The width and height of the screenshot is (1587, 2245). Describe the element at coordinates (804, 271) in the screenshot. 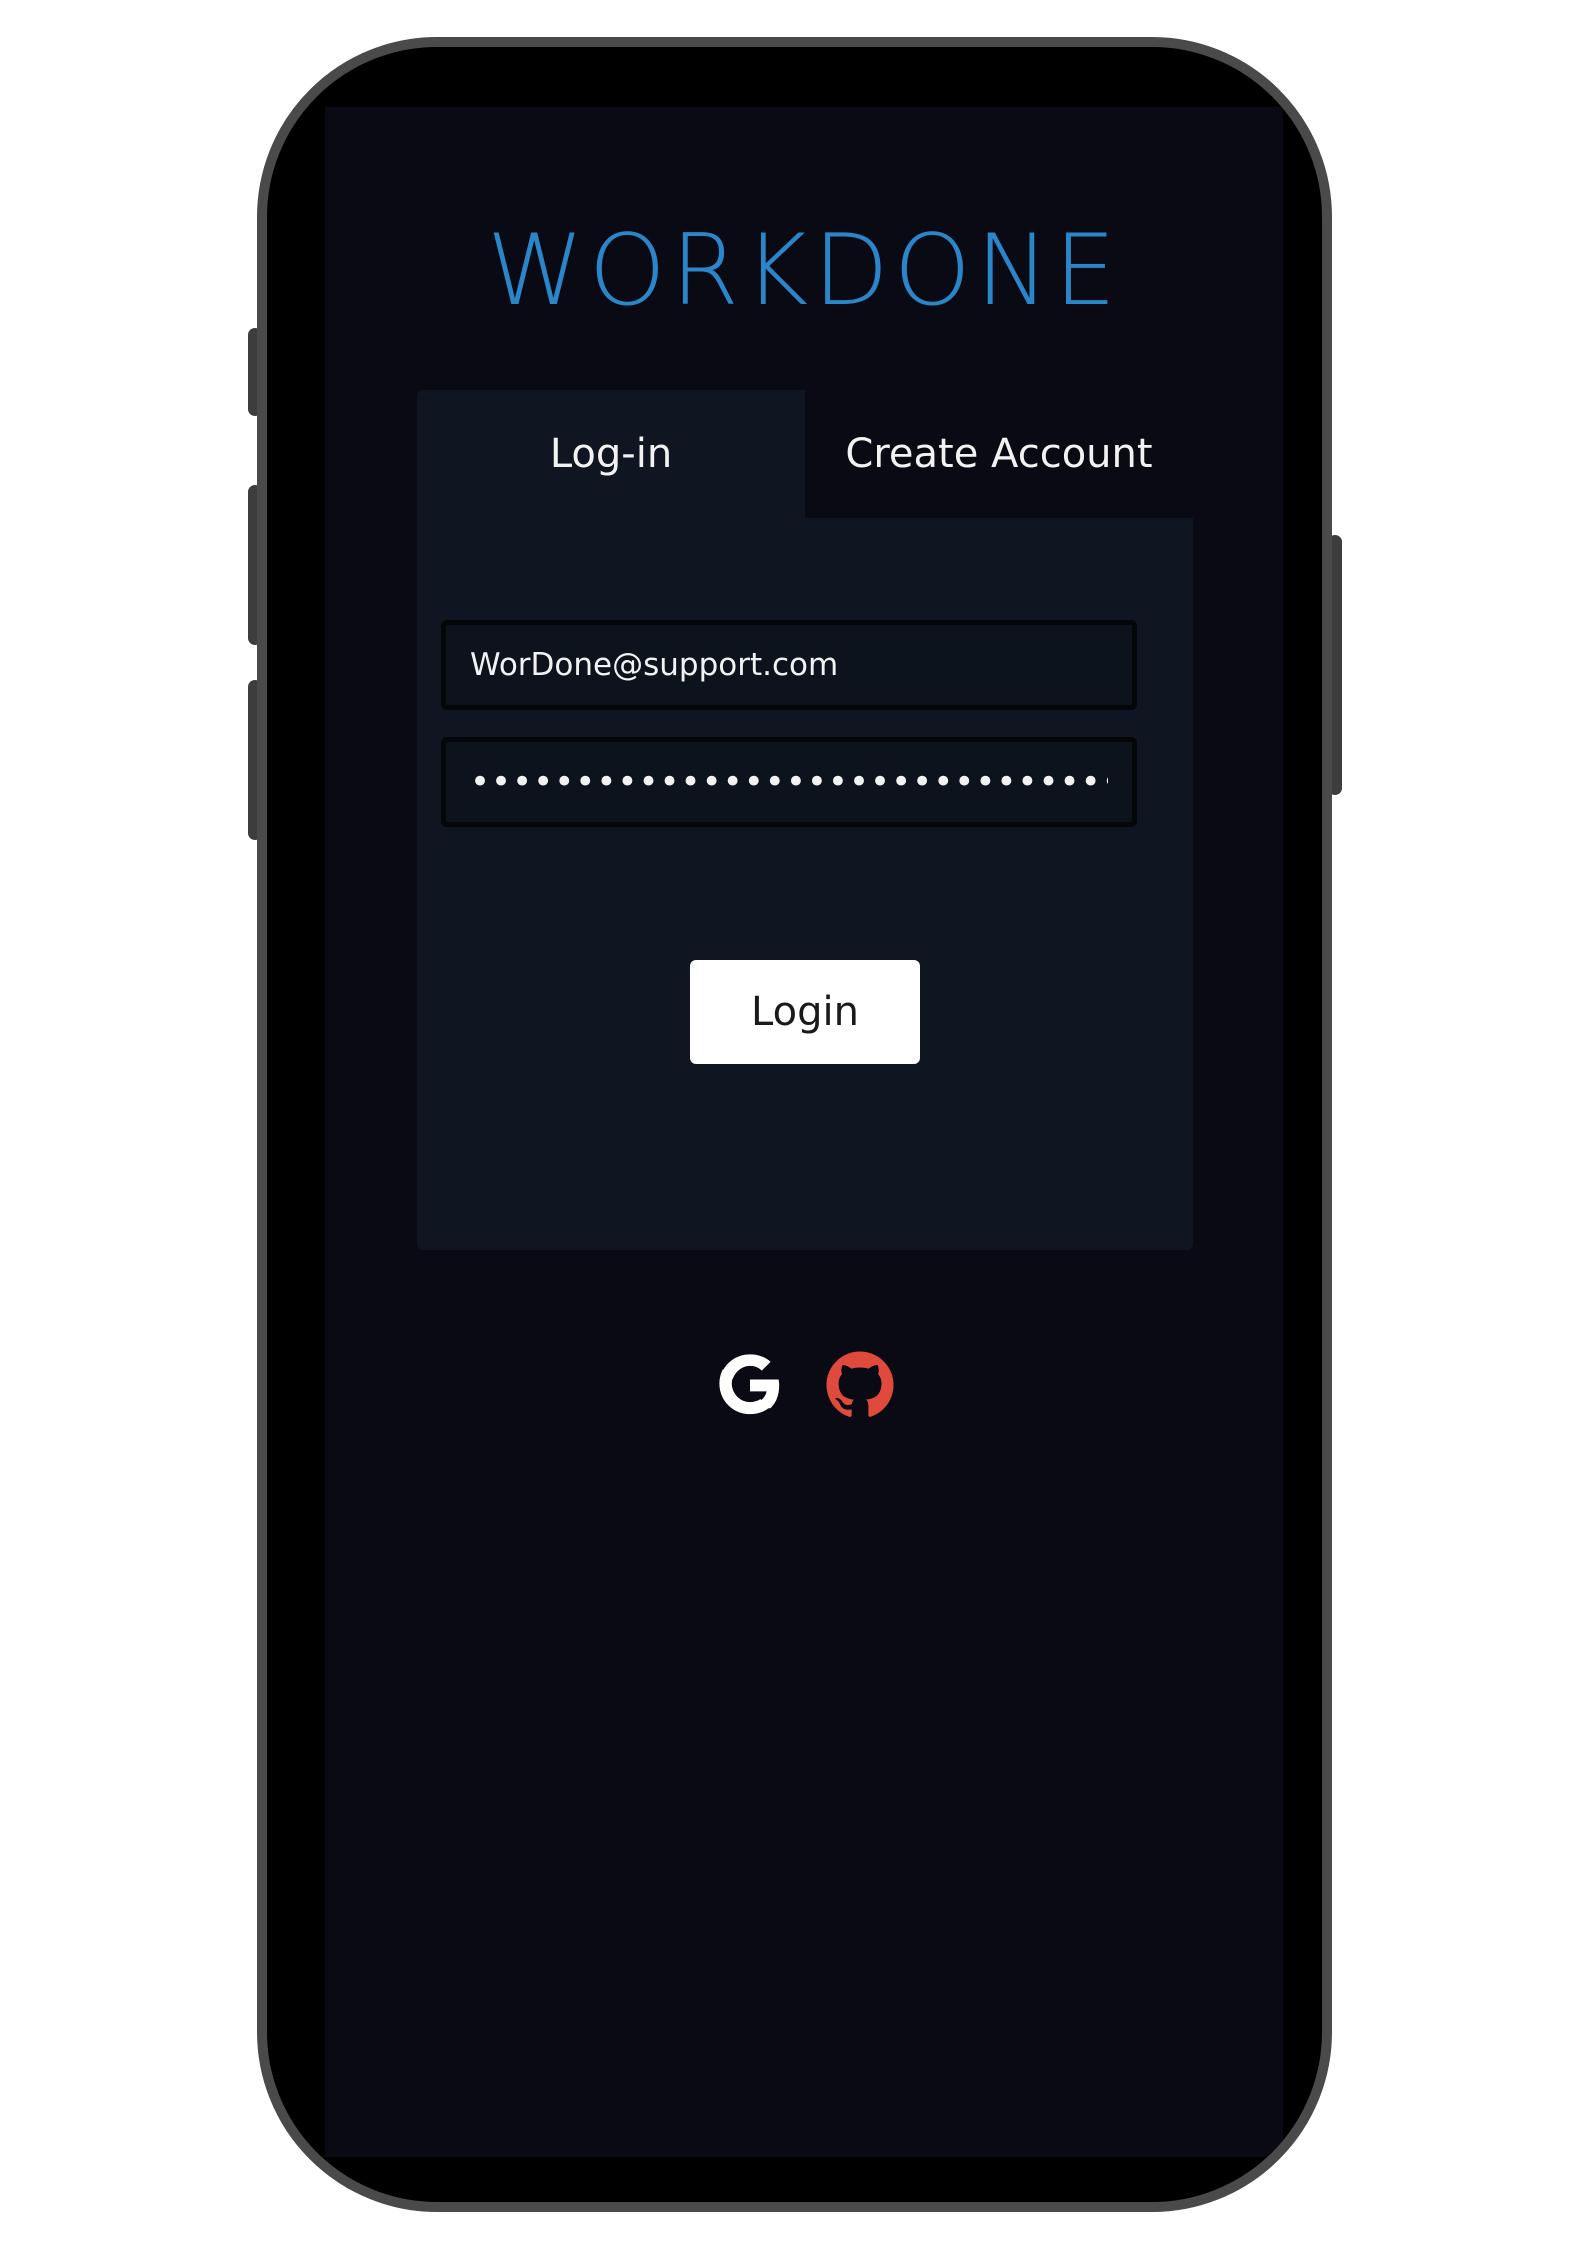

I see `workdone-logo: WORKDONE` at that location.